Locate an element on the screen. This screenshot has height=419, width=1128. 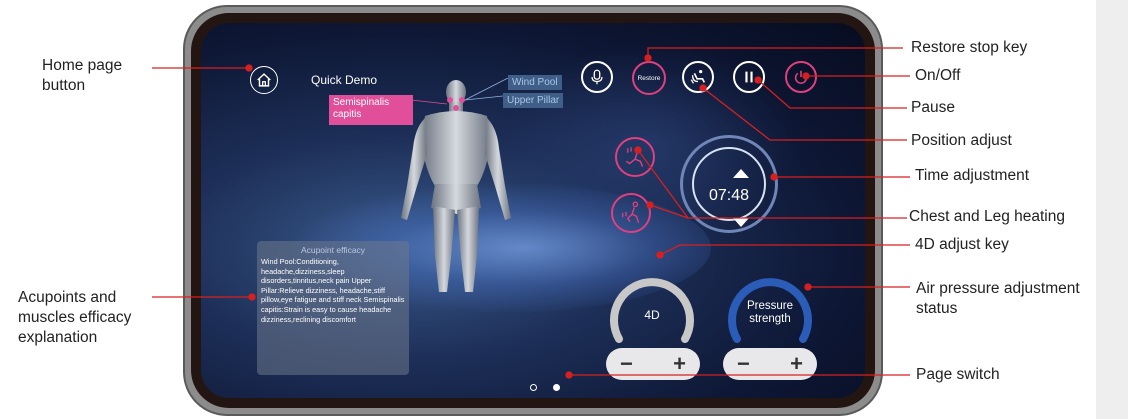
callout-onoff: On/Off is located at coordinates (938, 75).